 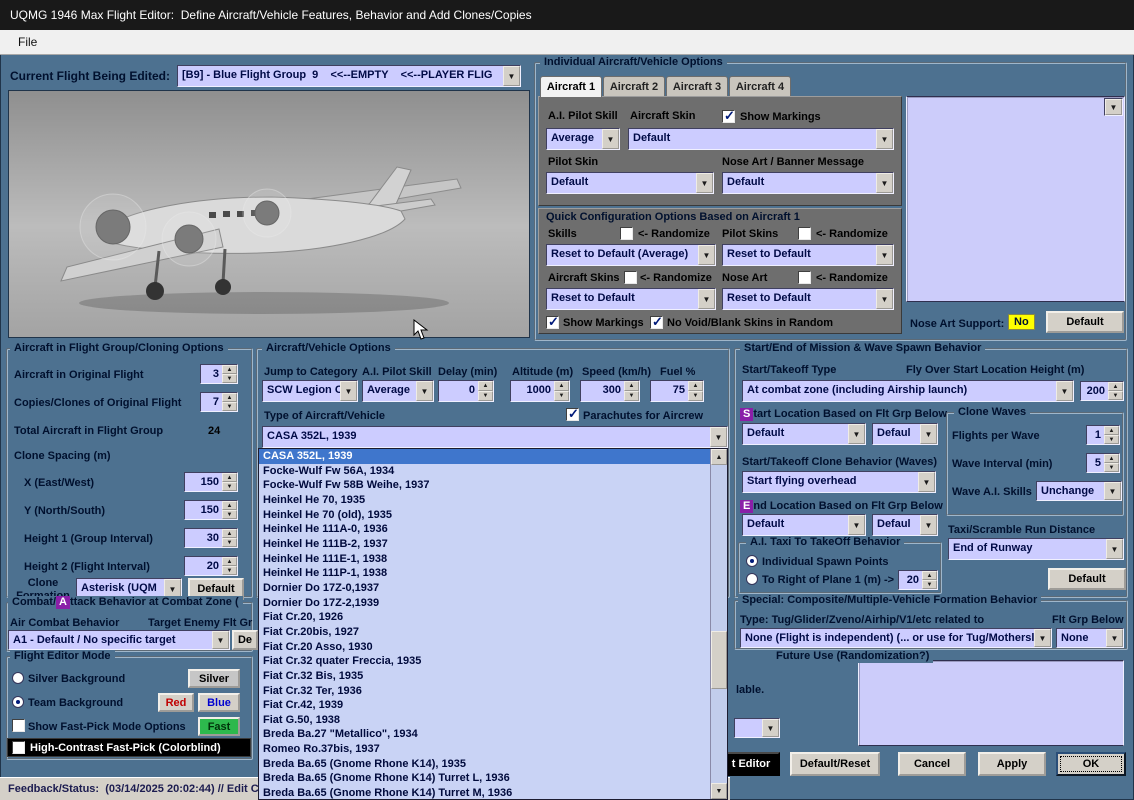 I want to click on y-spacing-spinner: 150, so click(x=211, y=510).